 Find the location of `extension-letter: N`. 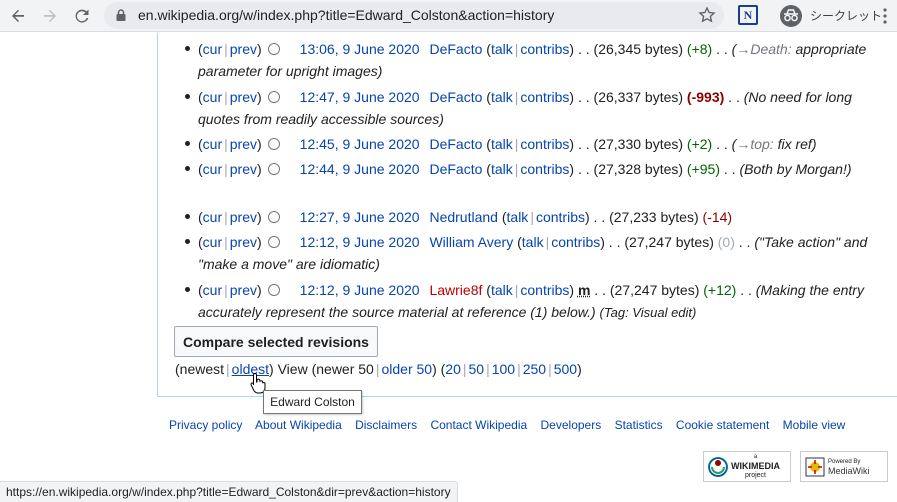

extension-letter: N is located at coordinates (748, 14).